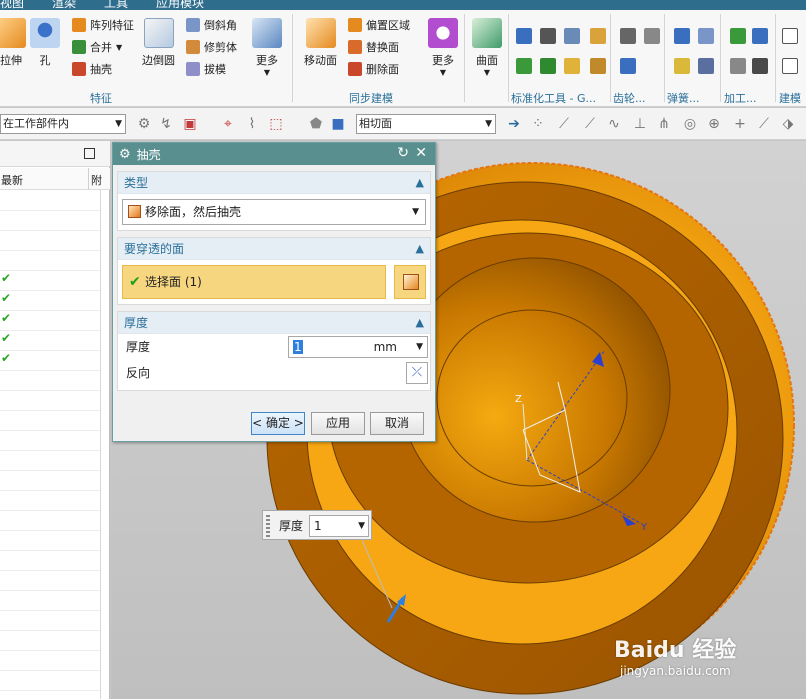  What do you see at coordinates (373, 69) in the screenshot?
I see `delete-face-button: 删除面` at bounding box center [373, 69].